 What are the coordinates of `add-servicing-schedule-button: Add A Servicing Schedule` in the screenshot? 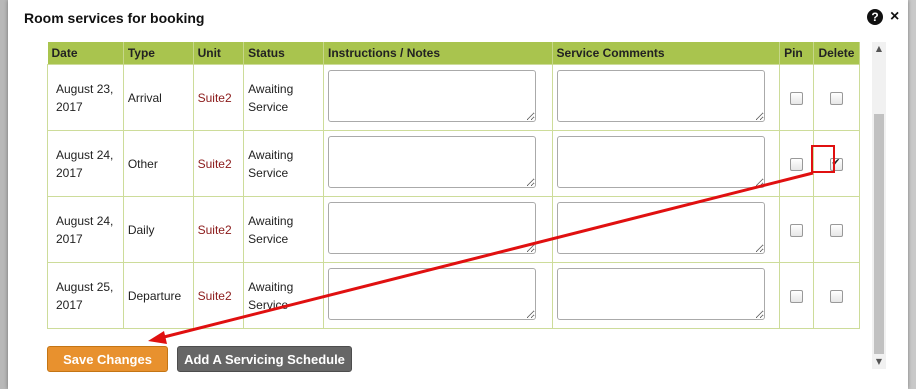 It's located at (264, 359).